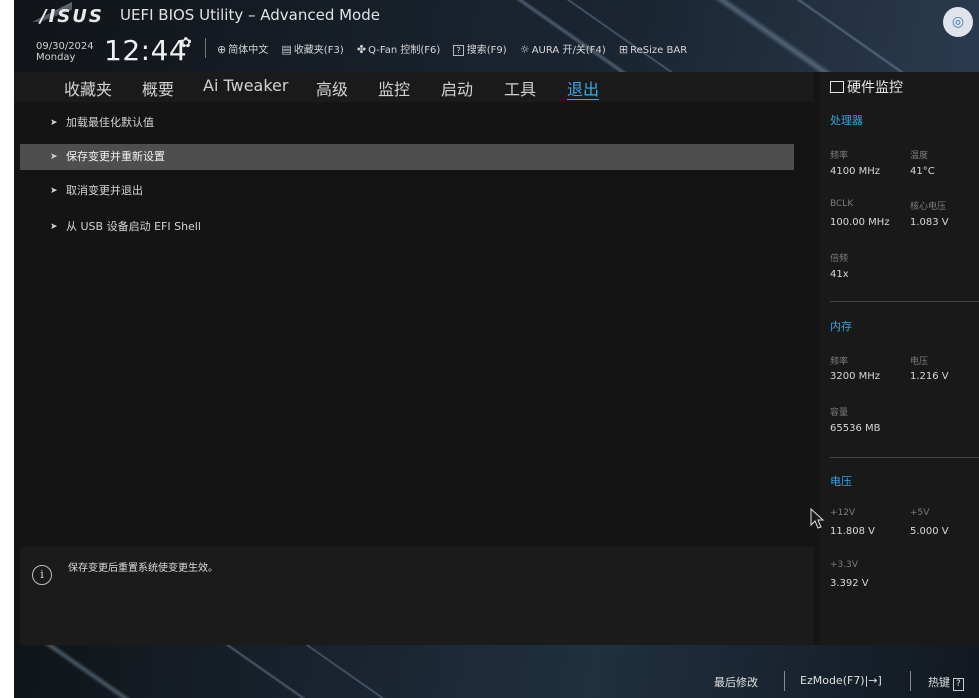 The image size is (979, 698). Describe the element at coordinates (919, 156) in the screenshot. I see `cpu-temp-label: 温度` at that location.